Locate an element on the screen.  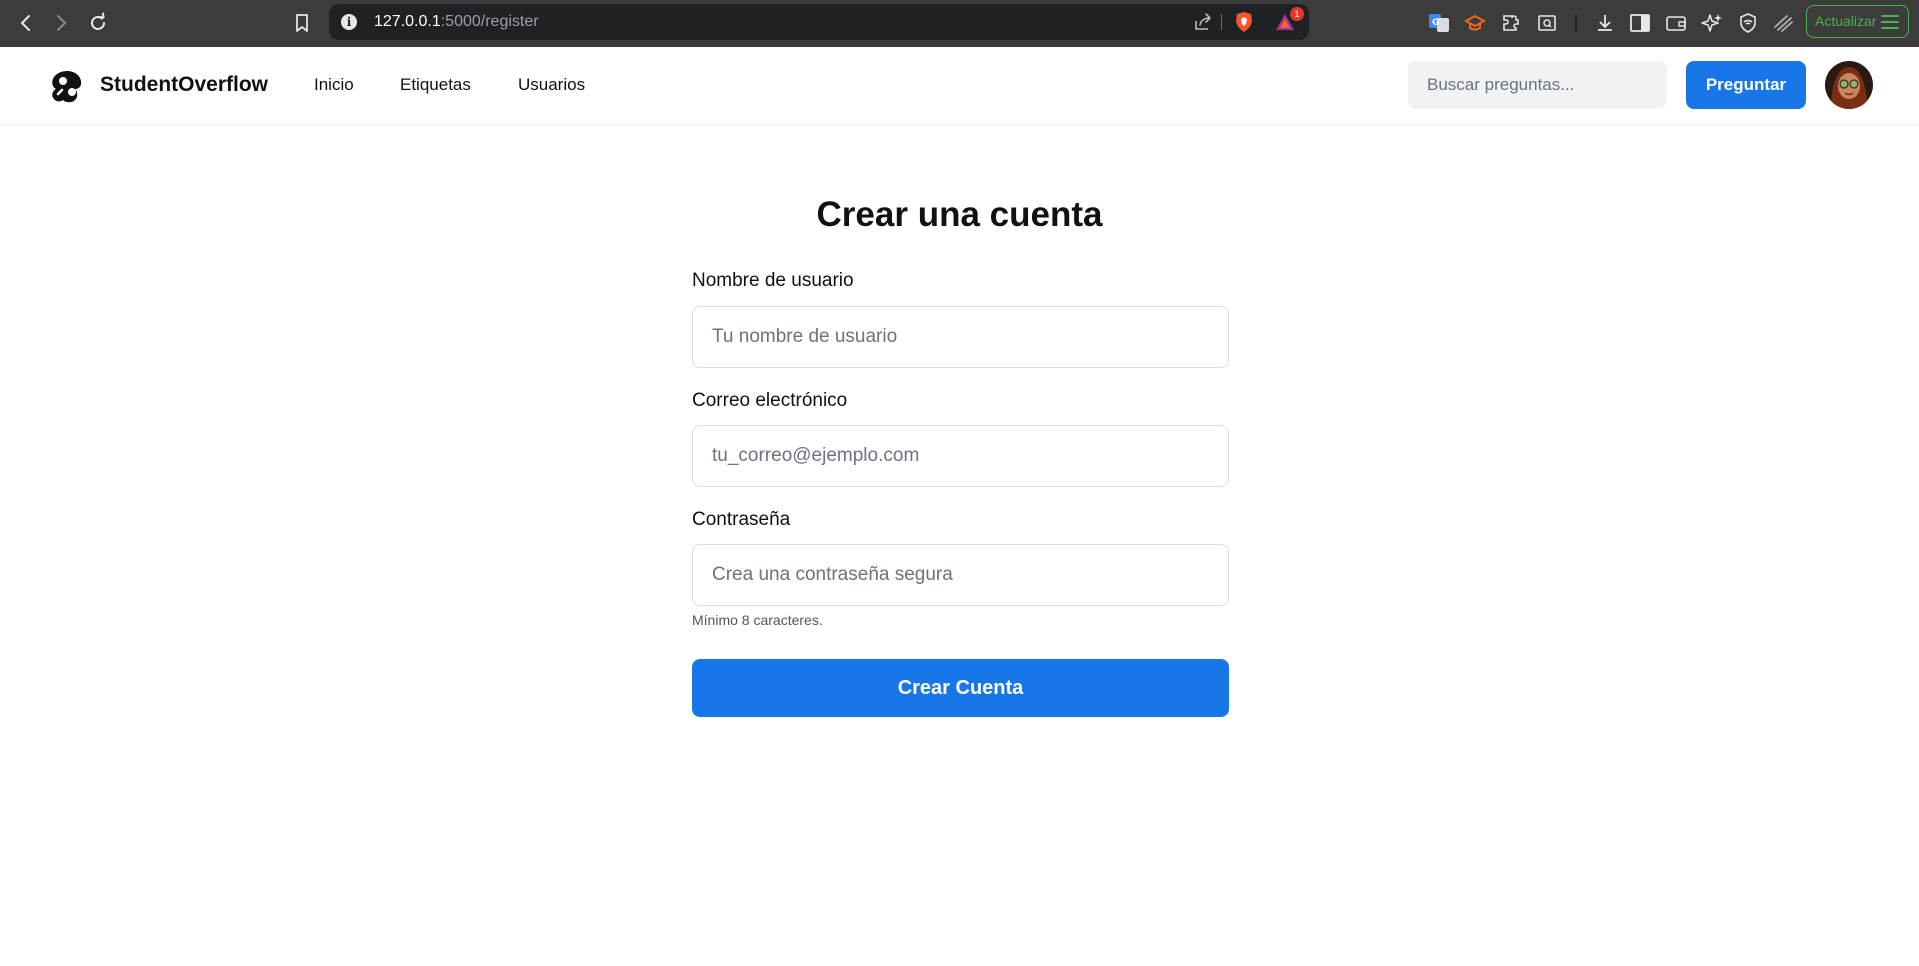
reload-icon is located at coordinates (98, 23).